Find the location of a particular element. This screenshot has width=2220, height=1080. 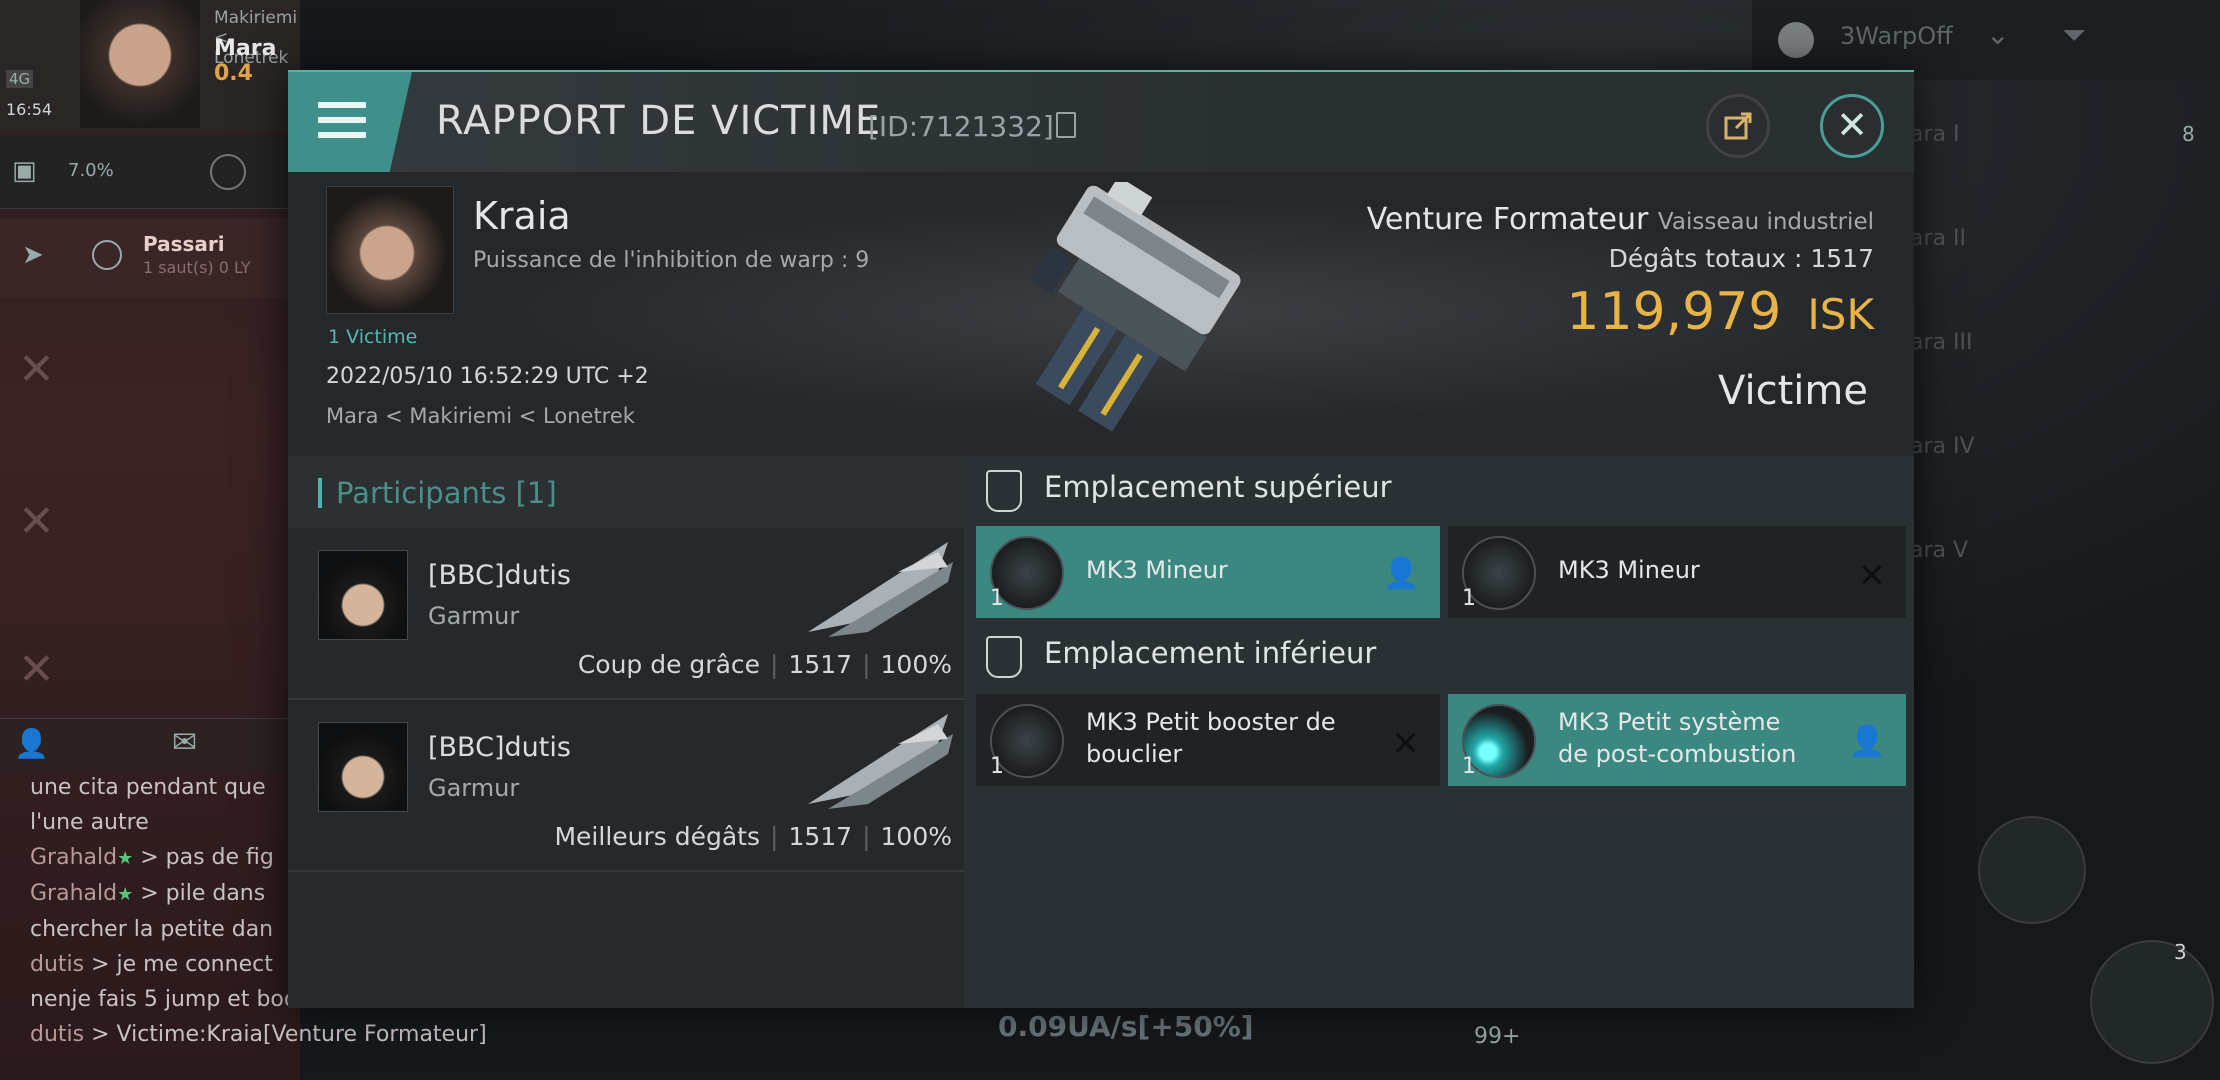

module-slot: 1 MK3 Petit booster de bouclier ✕ is located at coordinates (1208, 740).